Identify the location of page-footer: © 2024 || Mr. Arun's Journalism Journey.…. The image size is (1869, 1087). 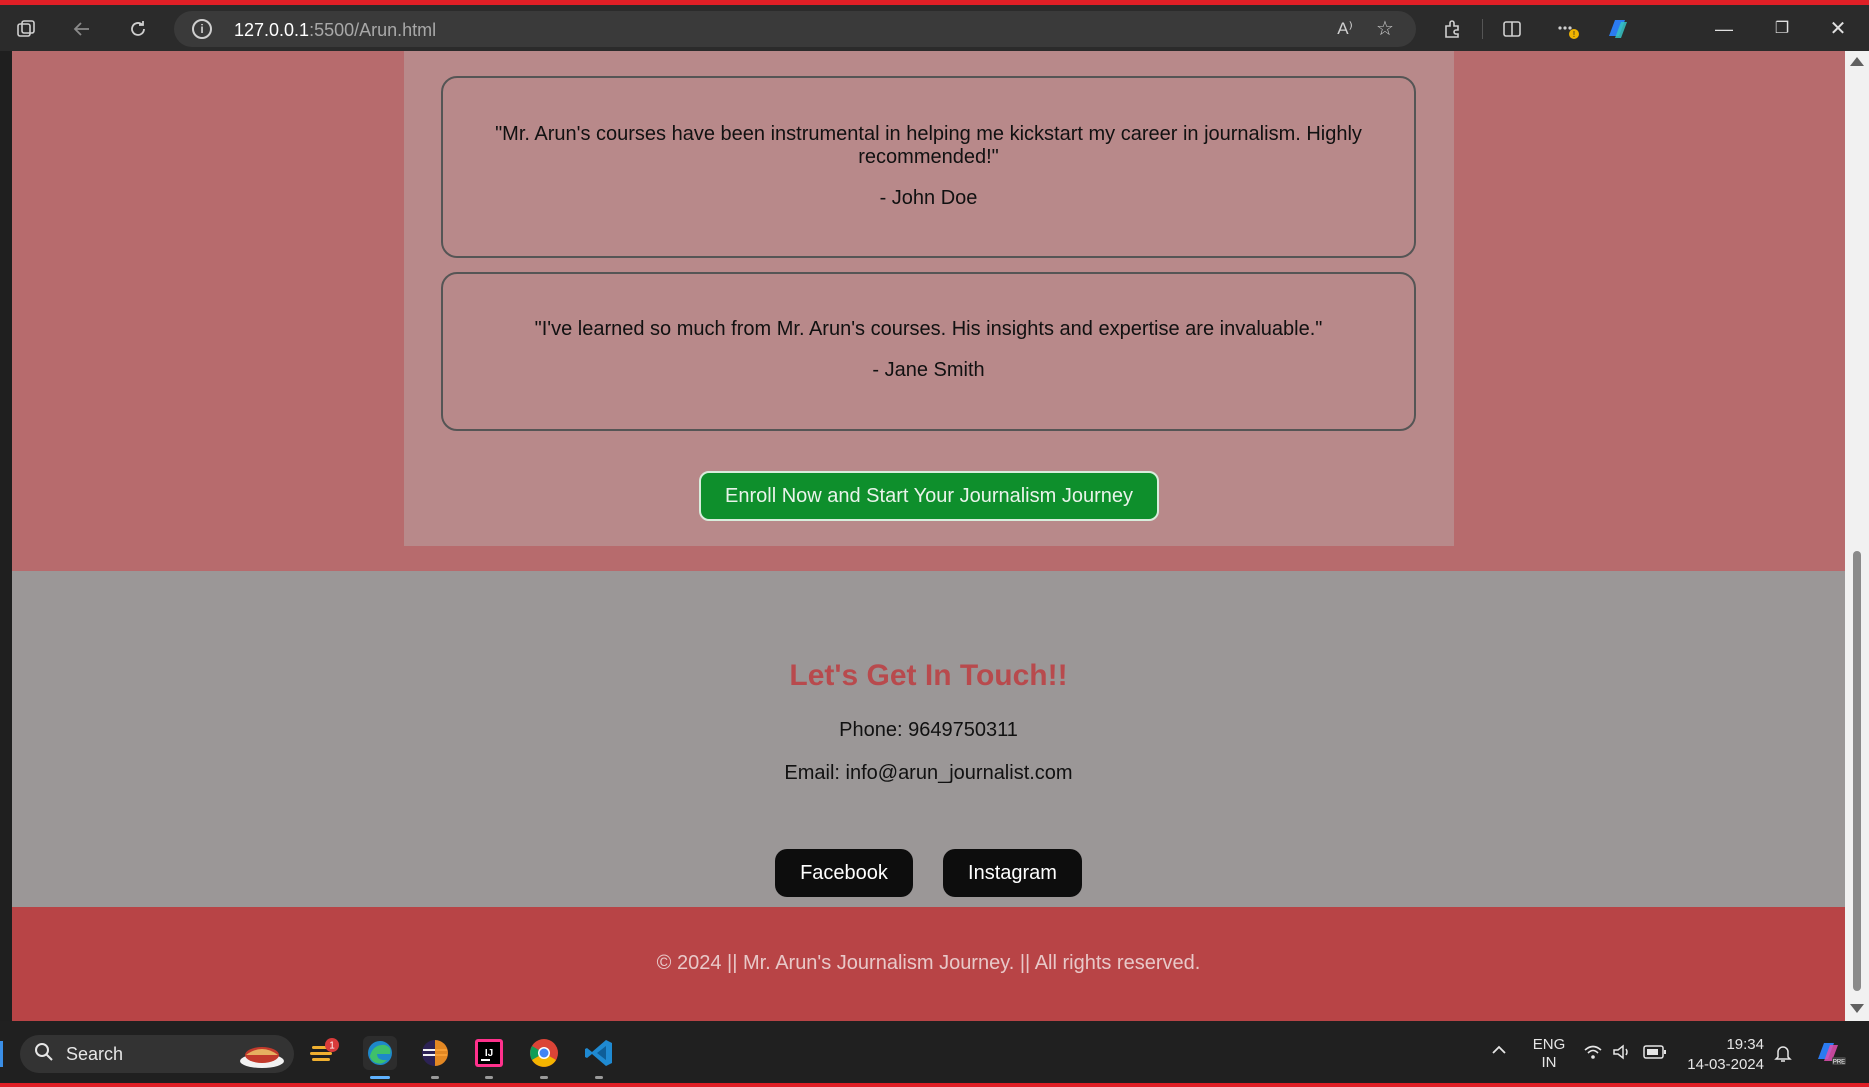
(928, 964).